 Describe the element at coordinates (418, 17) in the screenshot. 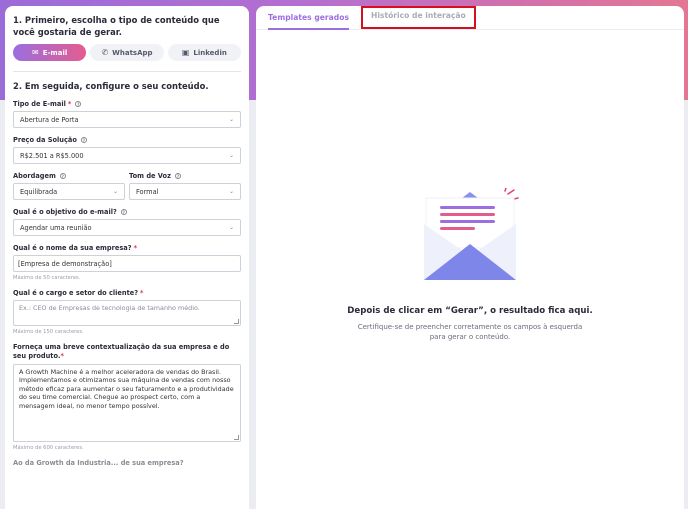

I see `tab-history: Histórico de interação` at that location.